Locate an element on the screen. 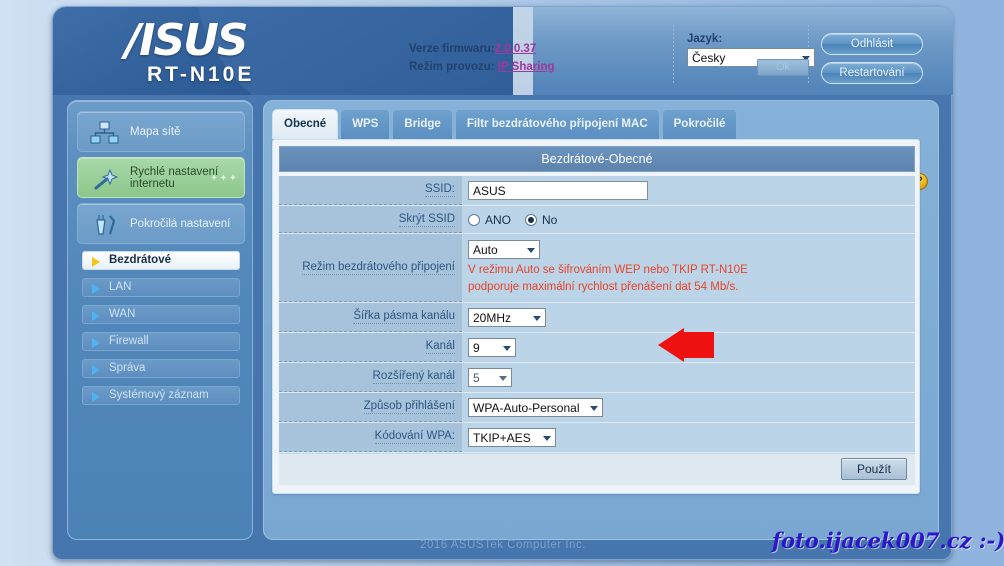 Image resolution: width=1004 pixels, height=566 pixels. sidebar-item-network-map: Mapa sítě is located at coordinates (161, 131).